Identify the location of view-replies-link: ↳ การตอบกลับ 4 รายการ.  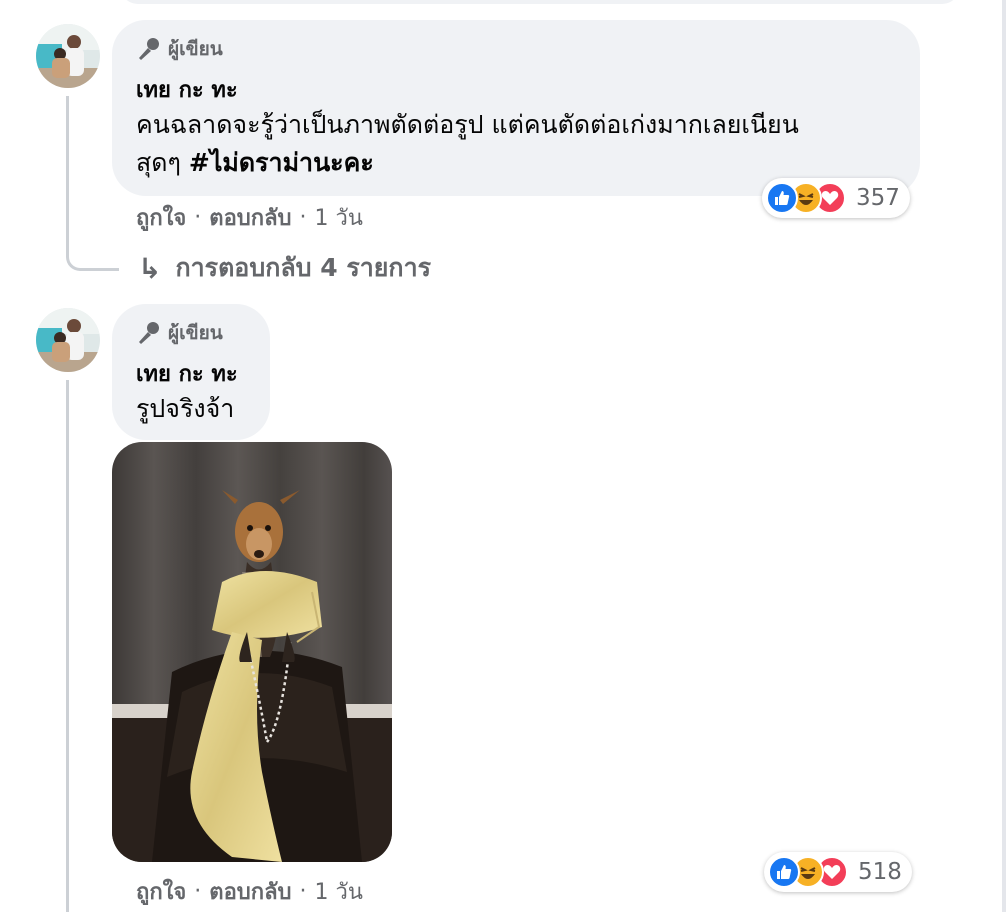
(284, 268).